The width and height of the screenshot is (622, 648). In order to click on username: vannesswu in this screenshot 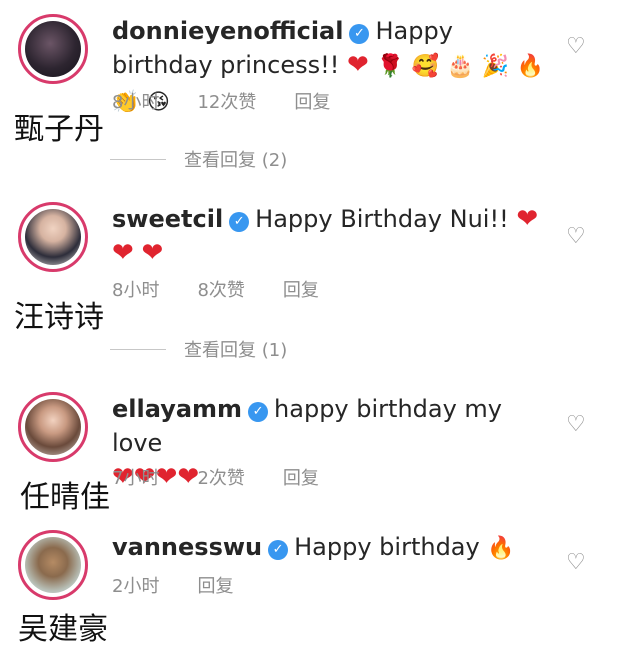, I will do `click(187, 547)`.